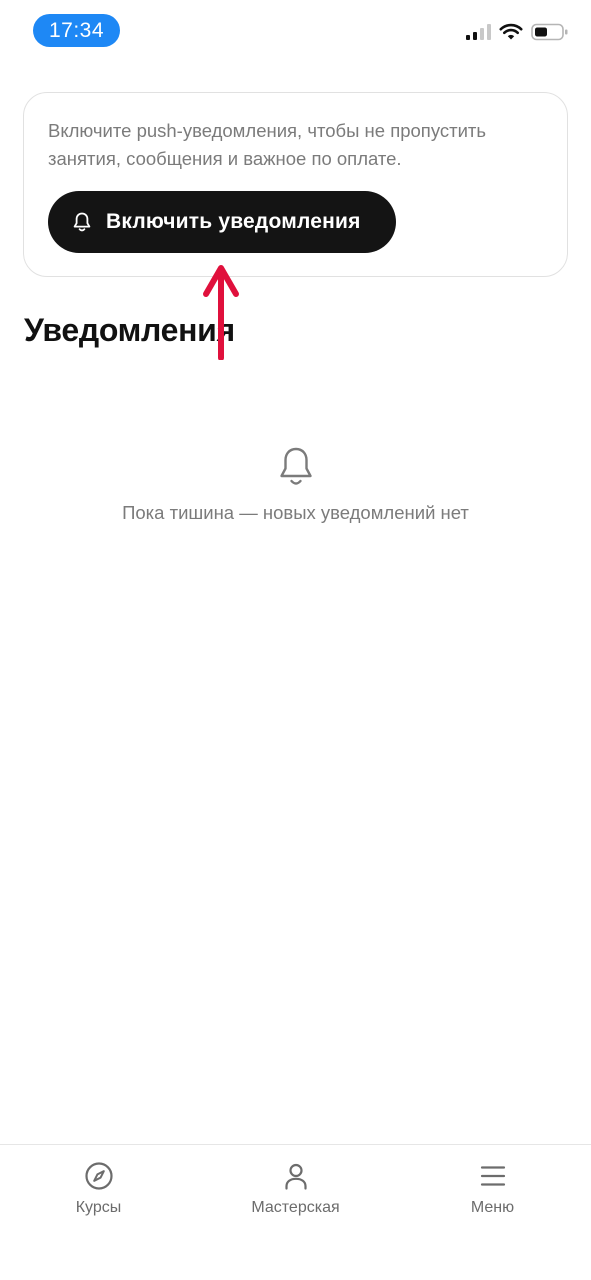  What do you see at coordinates (478, 32) in the screenshot?
I see `cellular-signal-icon` at bounding box center [478, 32].